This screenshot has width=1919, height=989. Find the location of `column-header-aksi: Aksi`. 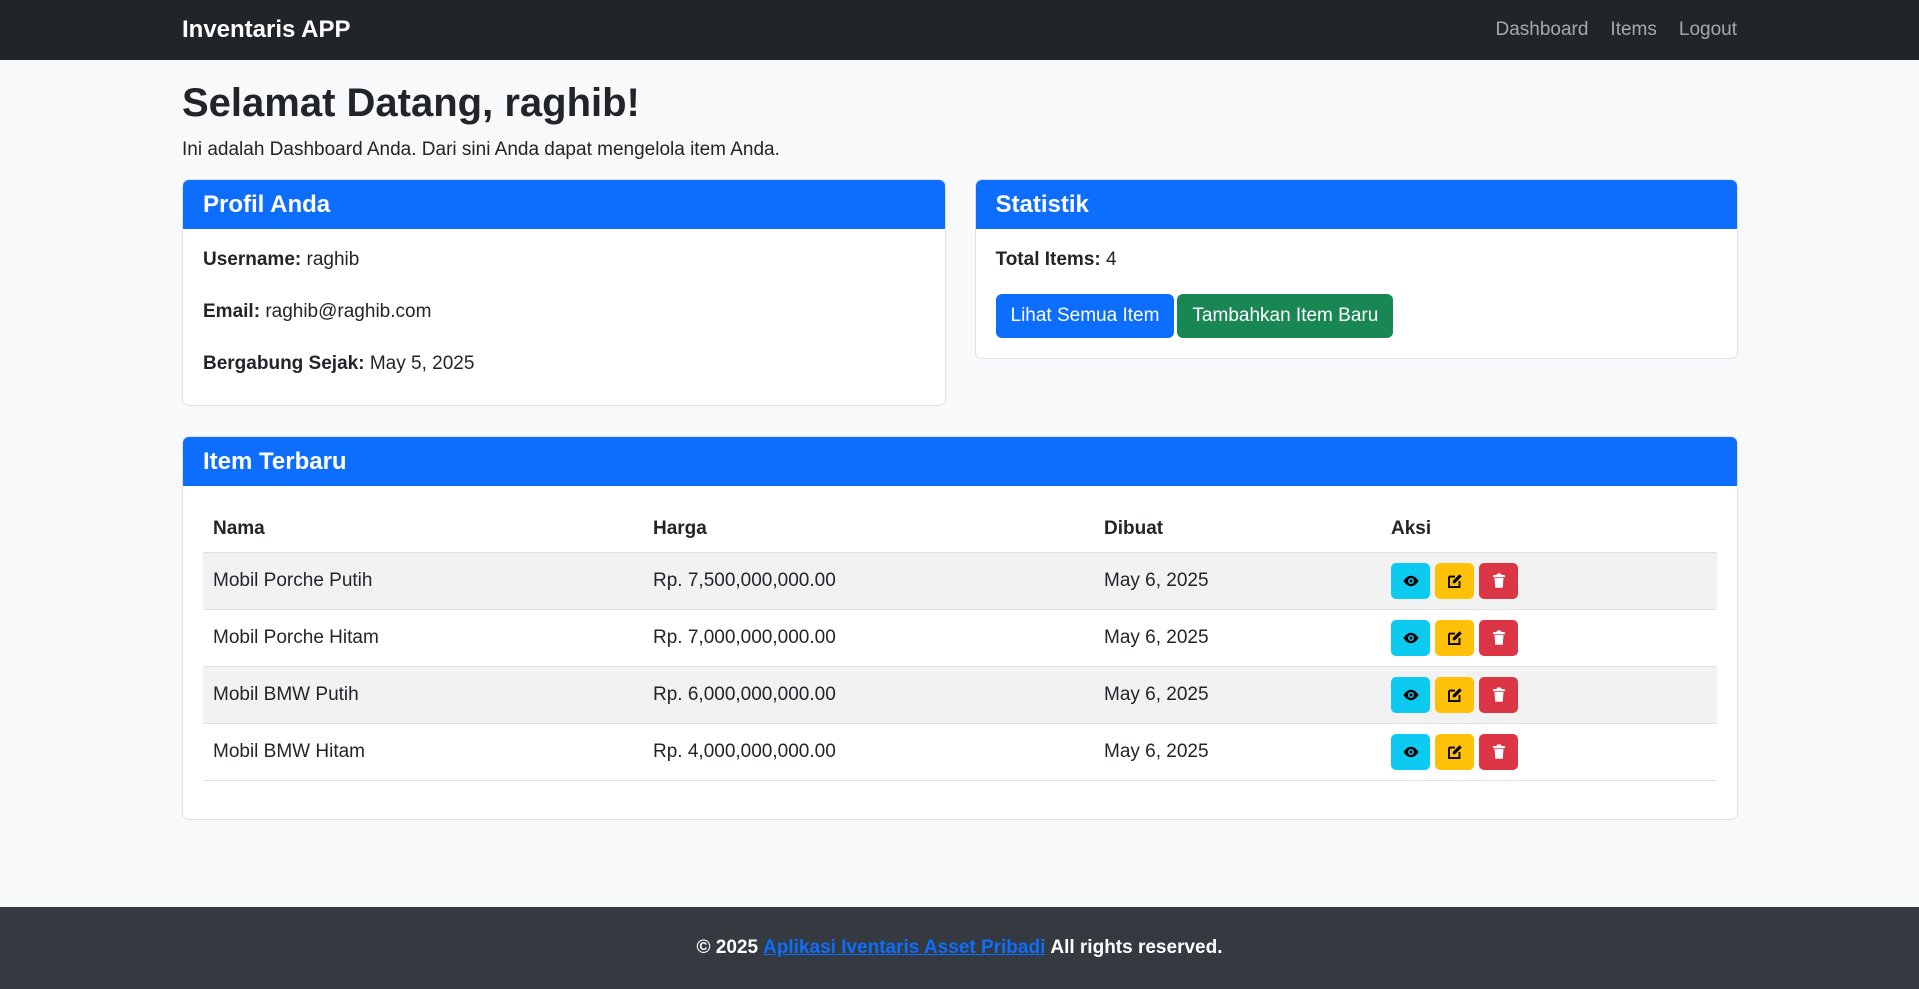

column-header-aksi: Aksi is located at coordinates (1549, 530).